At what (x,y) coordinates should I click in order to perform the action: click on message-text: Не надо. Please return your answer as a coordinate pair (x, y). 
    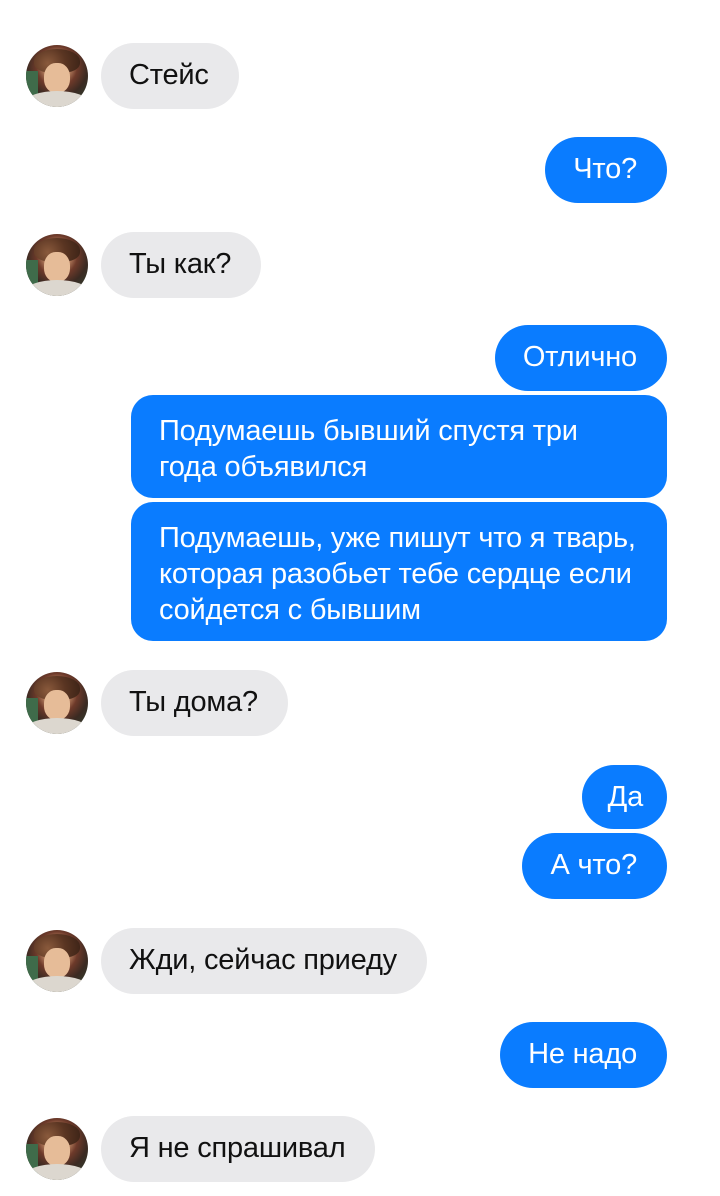
    Looking at the image, I should click on (582, 1054).